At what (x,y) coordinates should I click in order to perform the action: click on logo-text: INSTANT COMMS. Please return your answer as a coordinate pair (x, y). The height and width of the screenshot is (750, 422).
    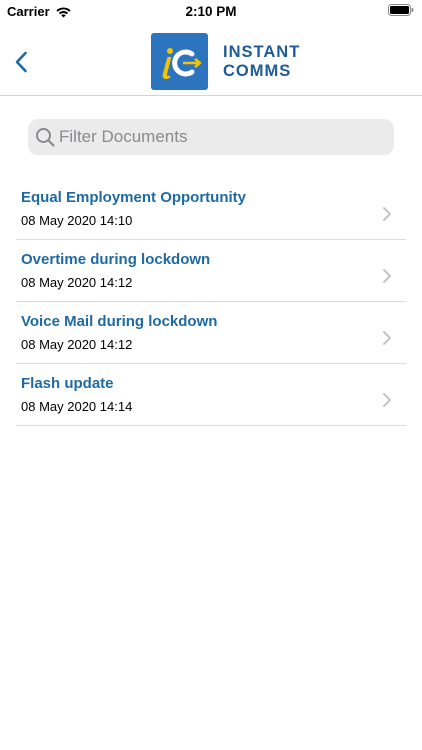
    Looking at the image, I should click on (261, 62).